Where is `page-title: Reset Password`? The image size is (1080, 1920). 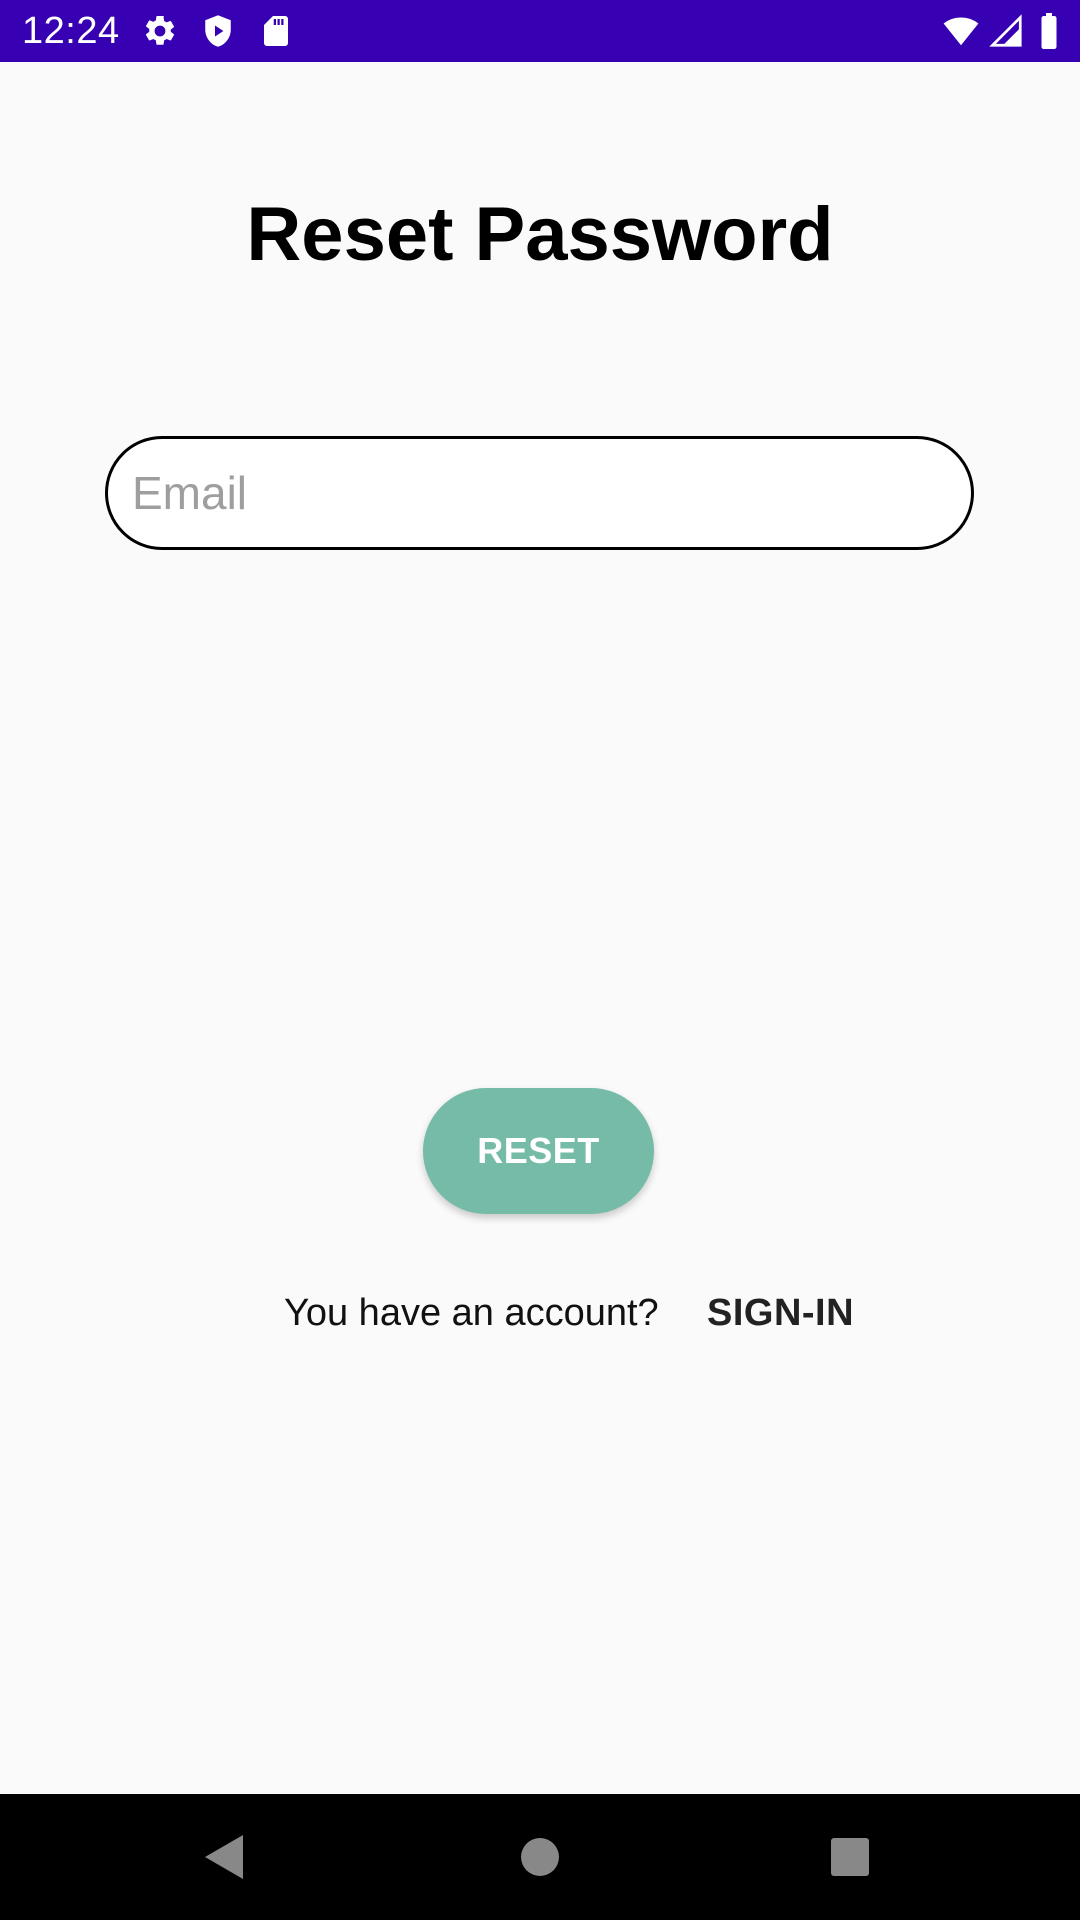 page-title: Reset Password is located at coordinates (540, 234).